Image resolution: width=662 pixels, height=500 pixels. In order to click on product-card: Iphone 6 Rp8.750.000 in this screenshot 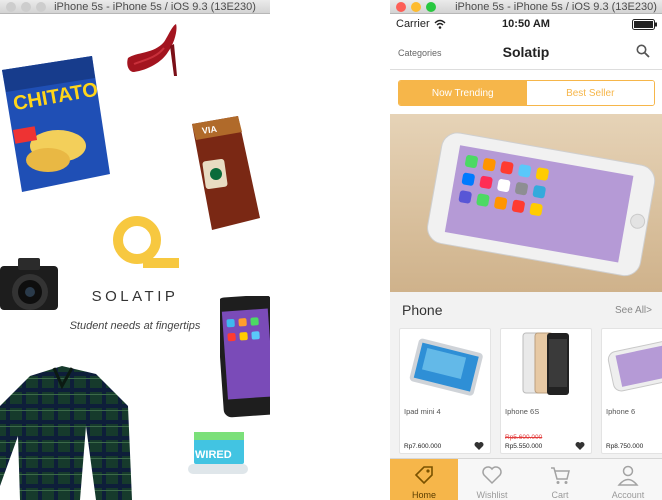, I will do `click(631, 391)`.